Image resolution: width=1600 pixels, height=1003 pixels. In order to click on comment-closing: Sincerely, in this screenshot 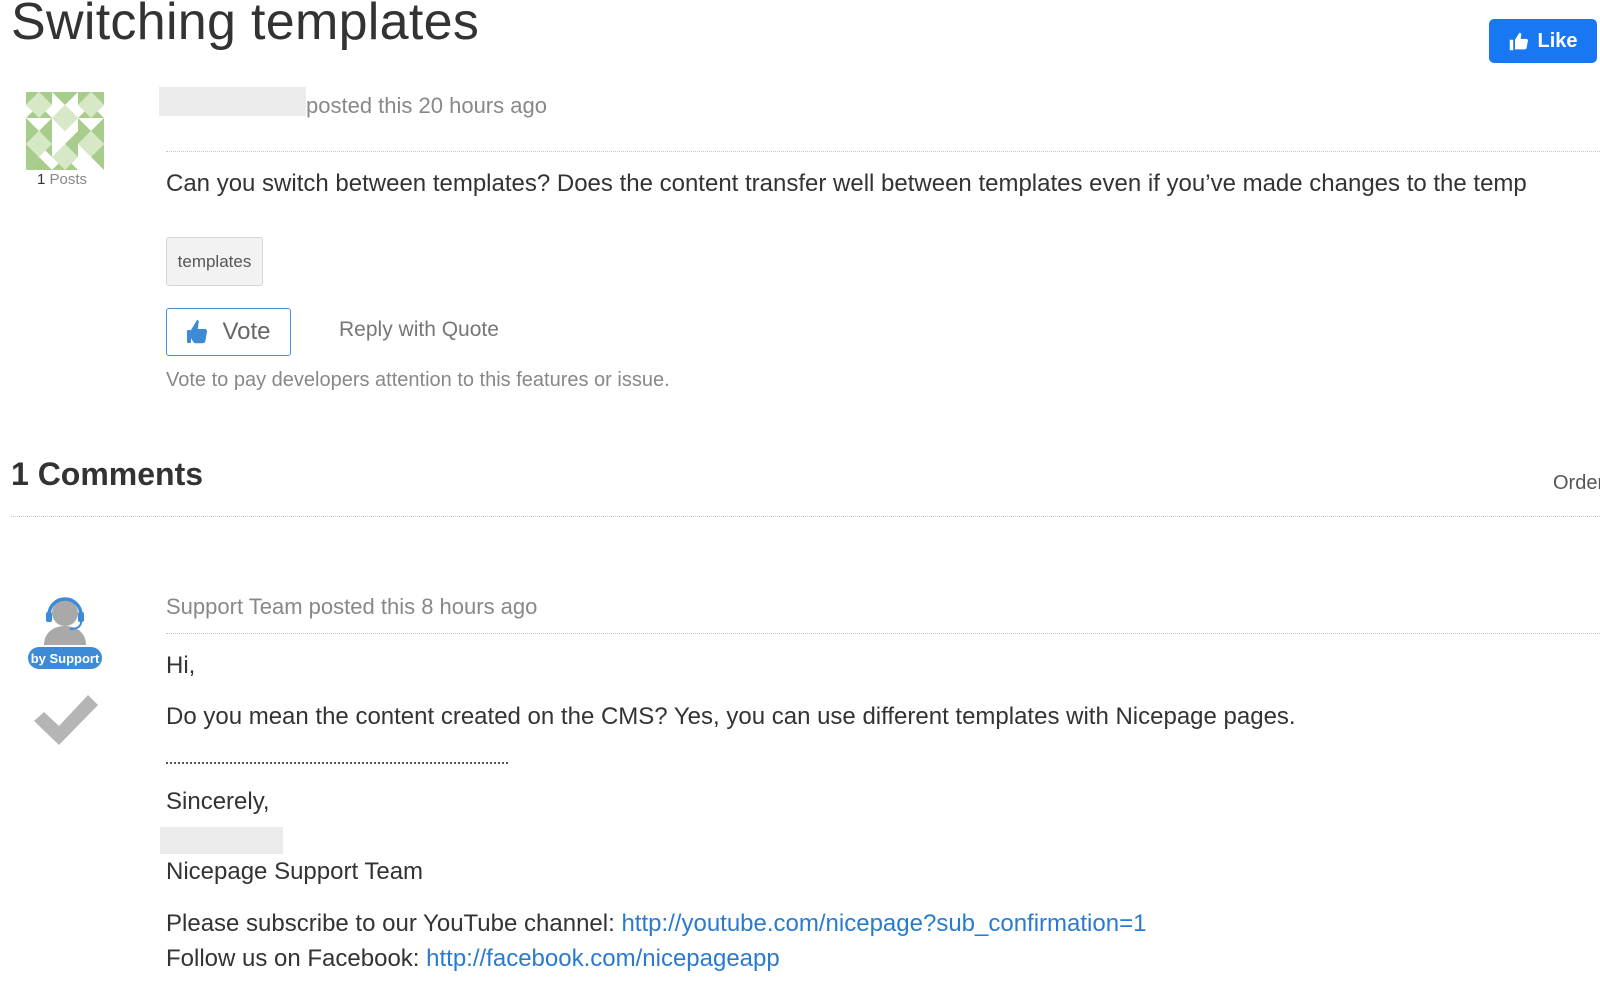, I will do `click(218, 801)`.